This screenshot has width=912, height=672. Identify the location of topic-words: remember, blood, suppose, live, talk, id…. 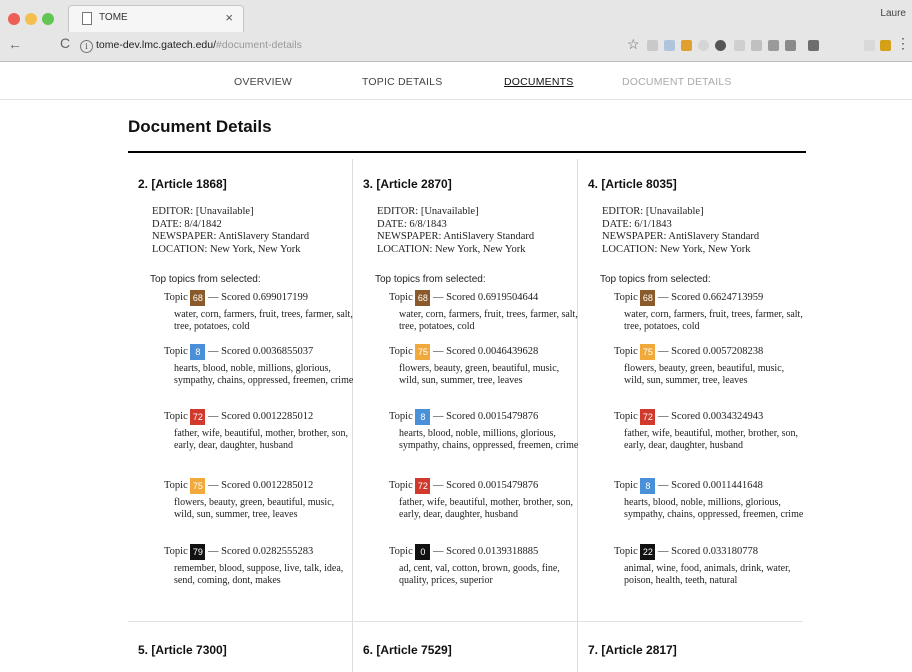
(259, 574).